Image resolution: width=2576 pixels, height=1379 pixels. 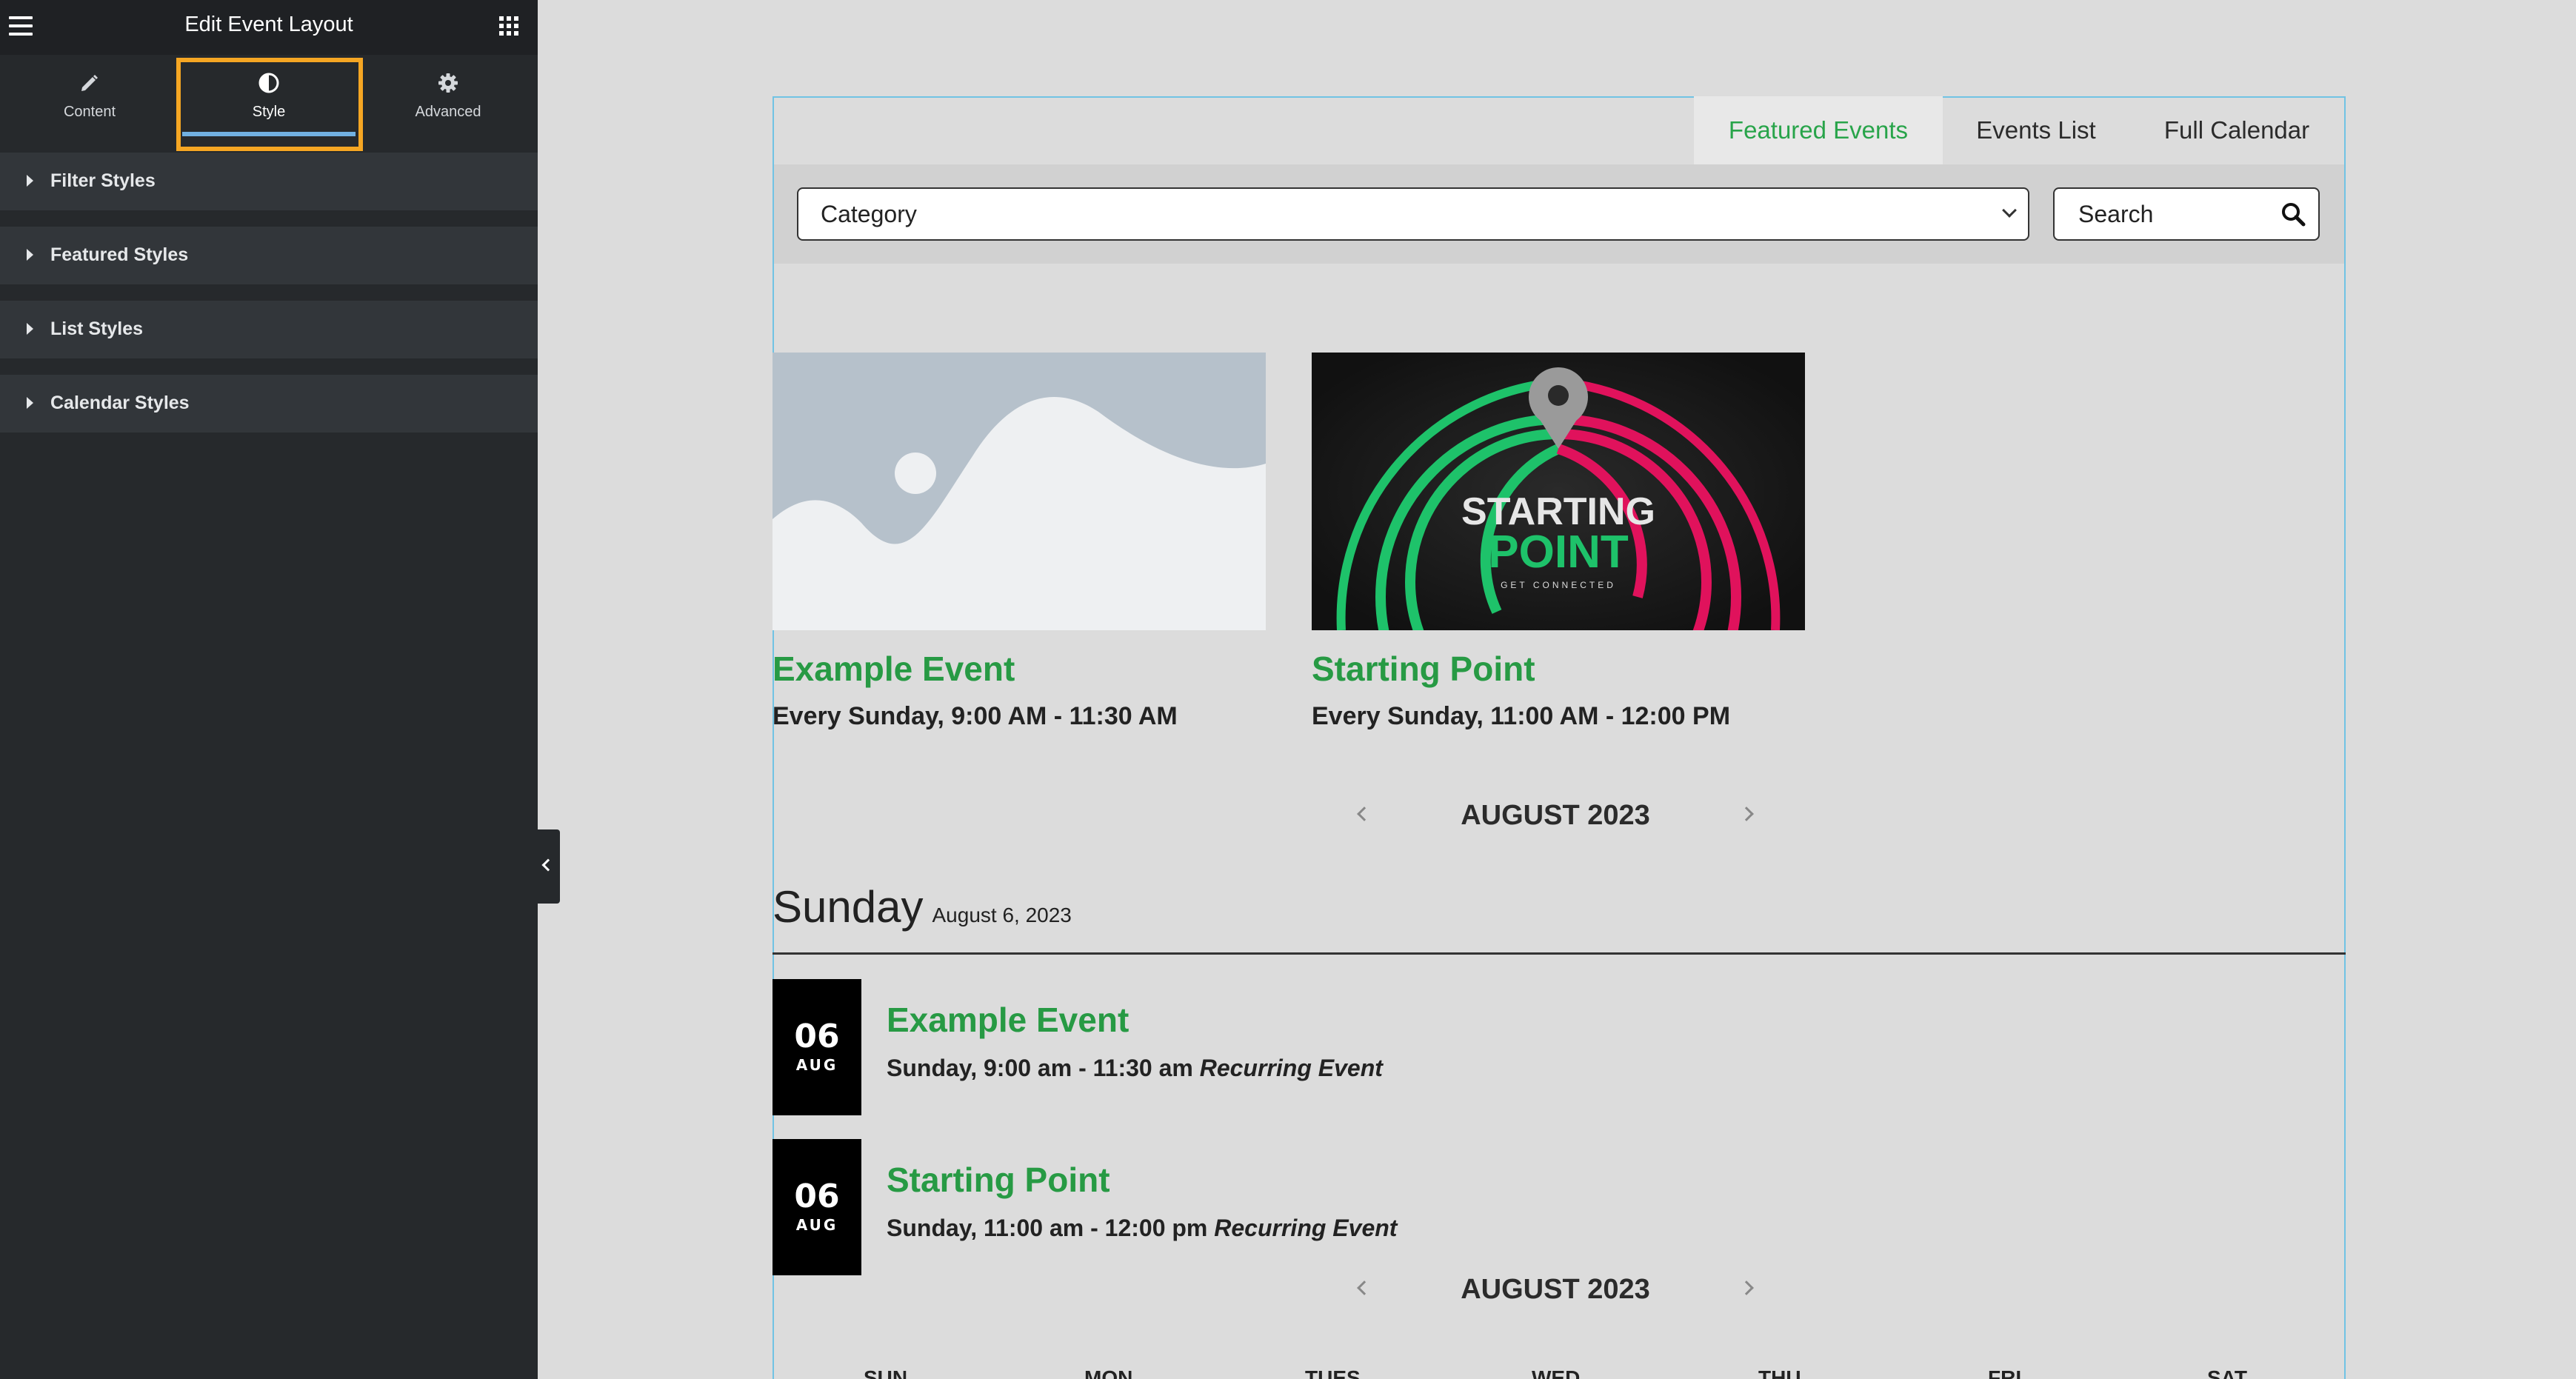 I want to click on featured-image-placeholder, so click(x=1019, y=491).